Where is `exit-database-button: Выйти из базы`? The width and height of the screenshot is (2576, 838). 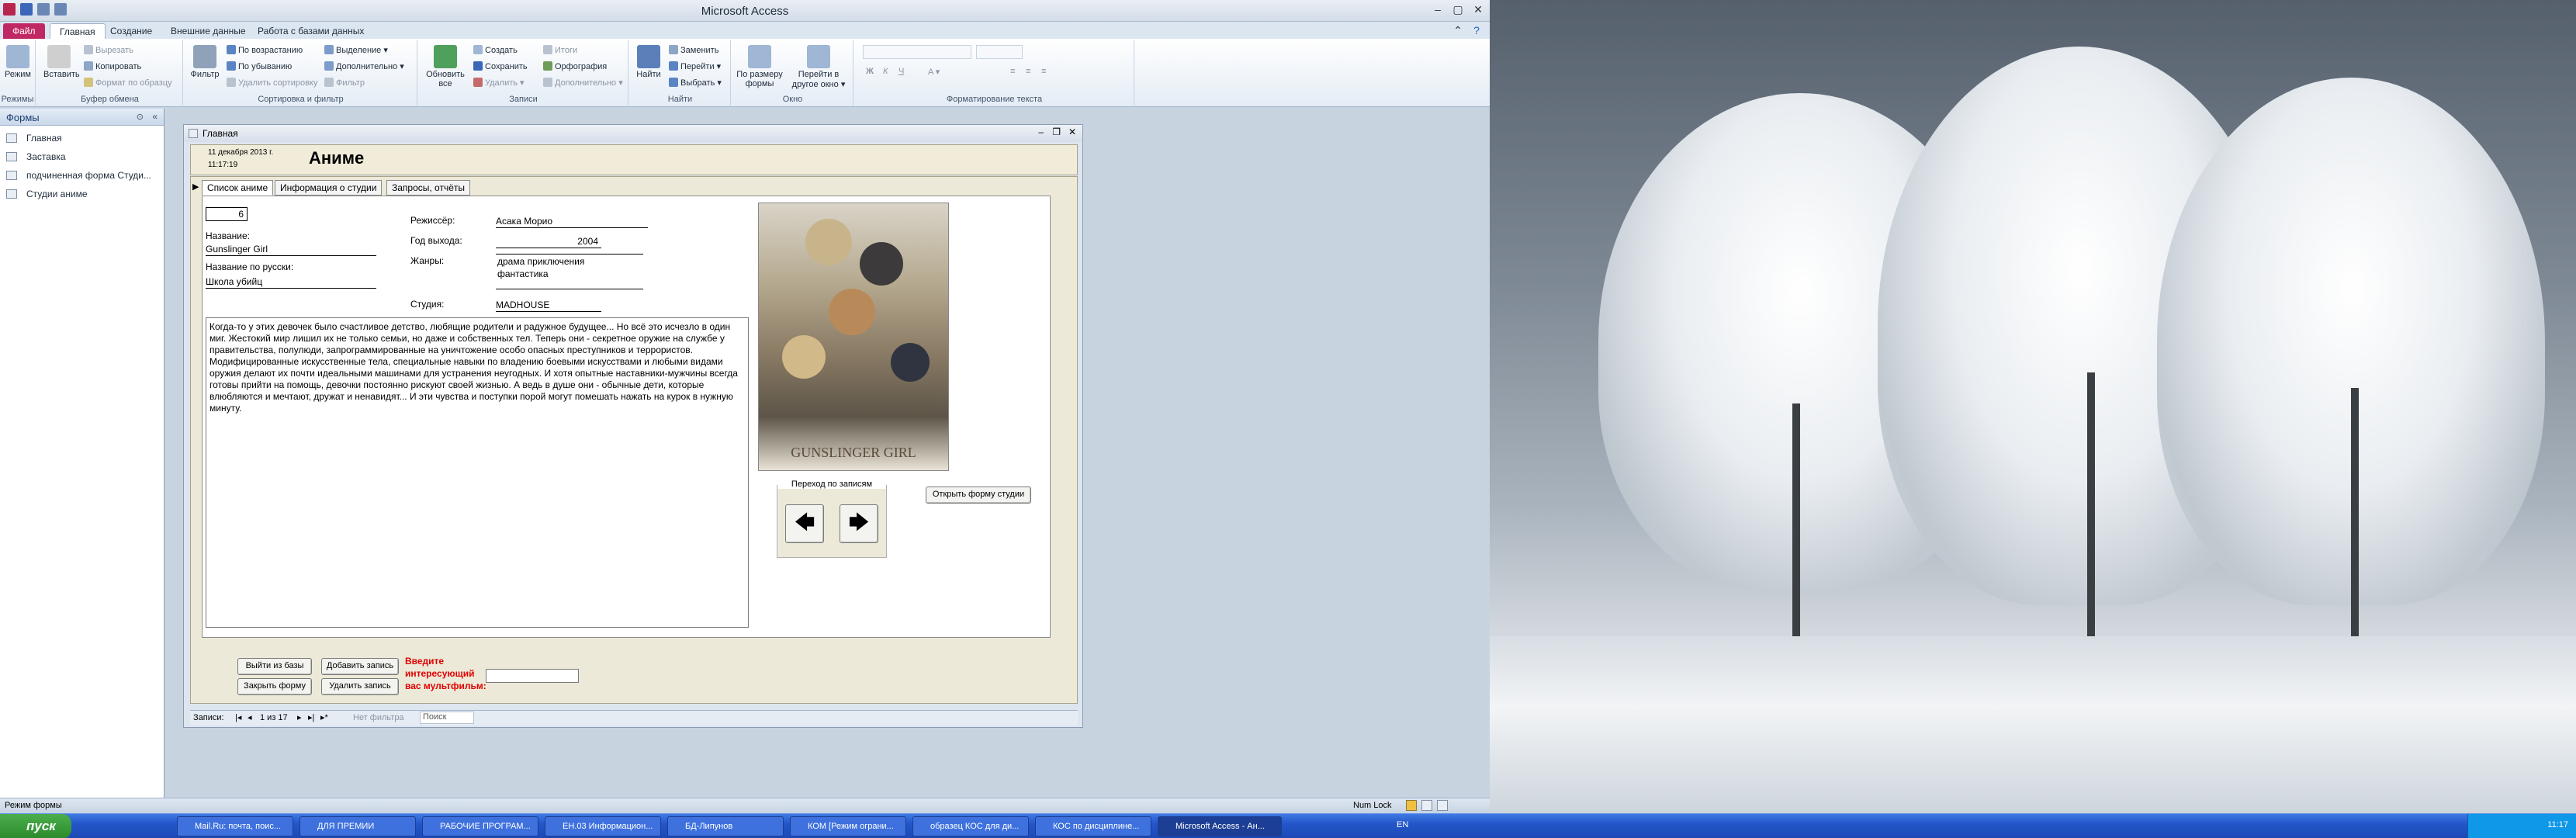 exit-database-button: Выйти из базы is located at coordinates (274, 666).